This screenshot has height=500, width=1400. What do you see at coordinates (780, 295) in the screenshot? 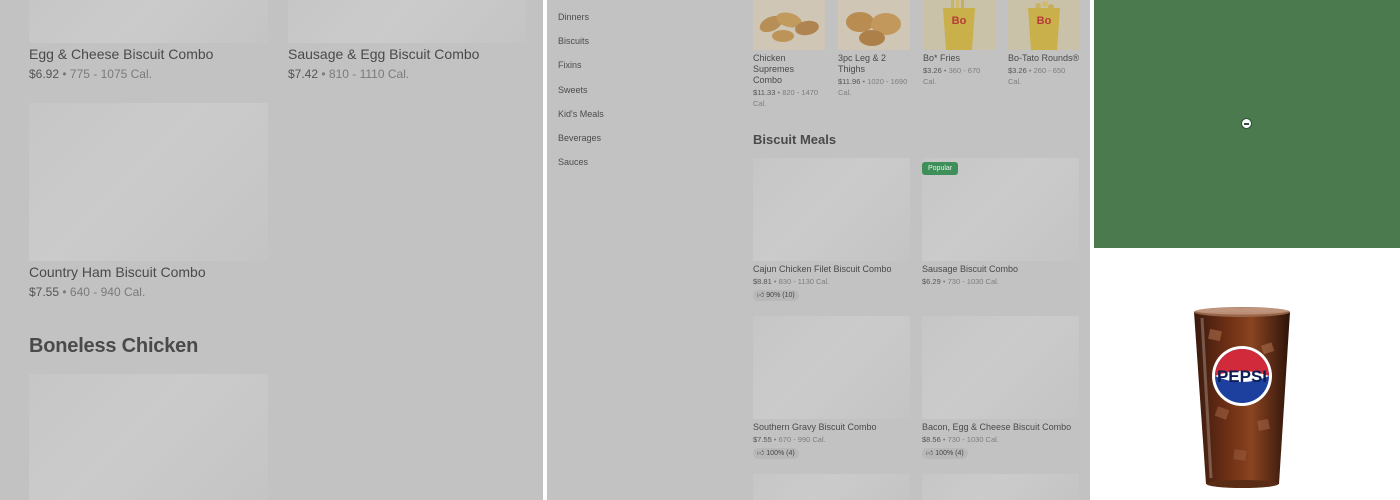
I see `rating-text: 90% (10)` at bounding box center [780, 295].